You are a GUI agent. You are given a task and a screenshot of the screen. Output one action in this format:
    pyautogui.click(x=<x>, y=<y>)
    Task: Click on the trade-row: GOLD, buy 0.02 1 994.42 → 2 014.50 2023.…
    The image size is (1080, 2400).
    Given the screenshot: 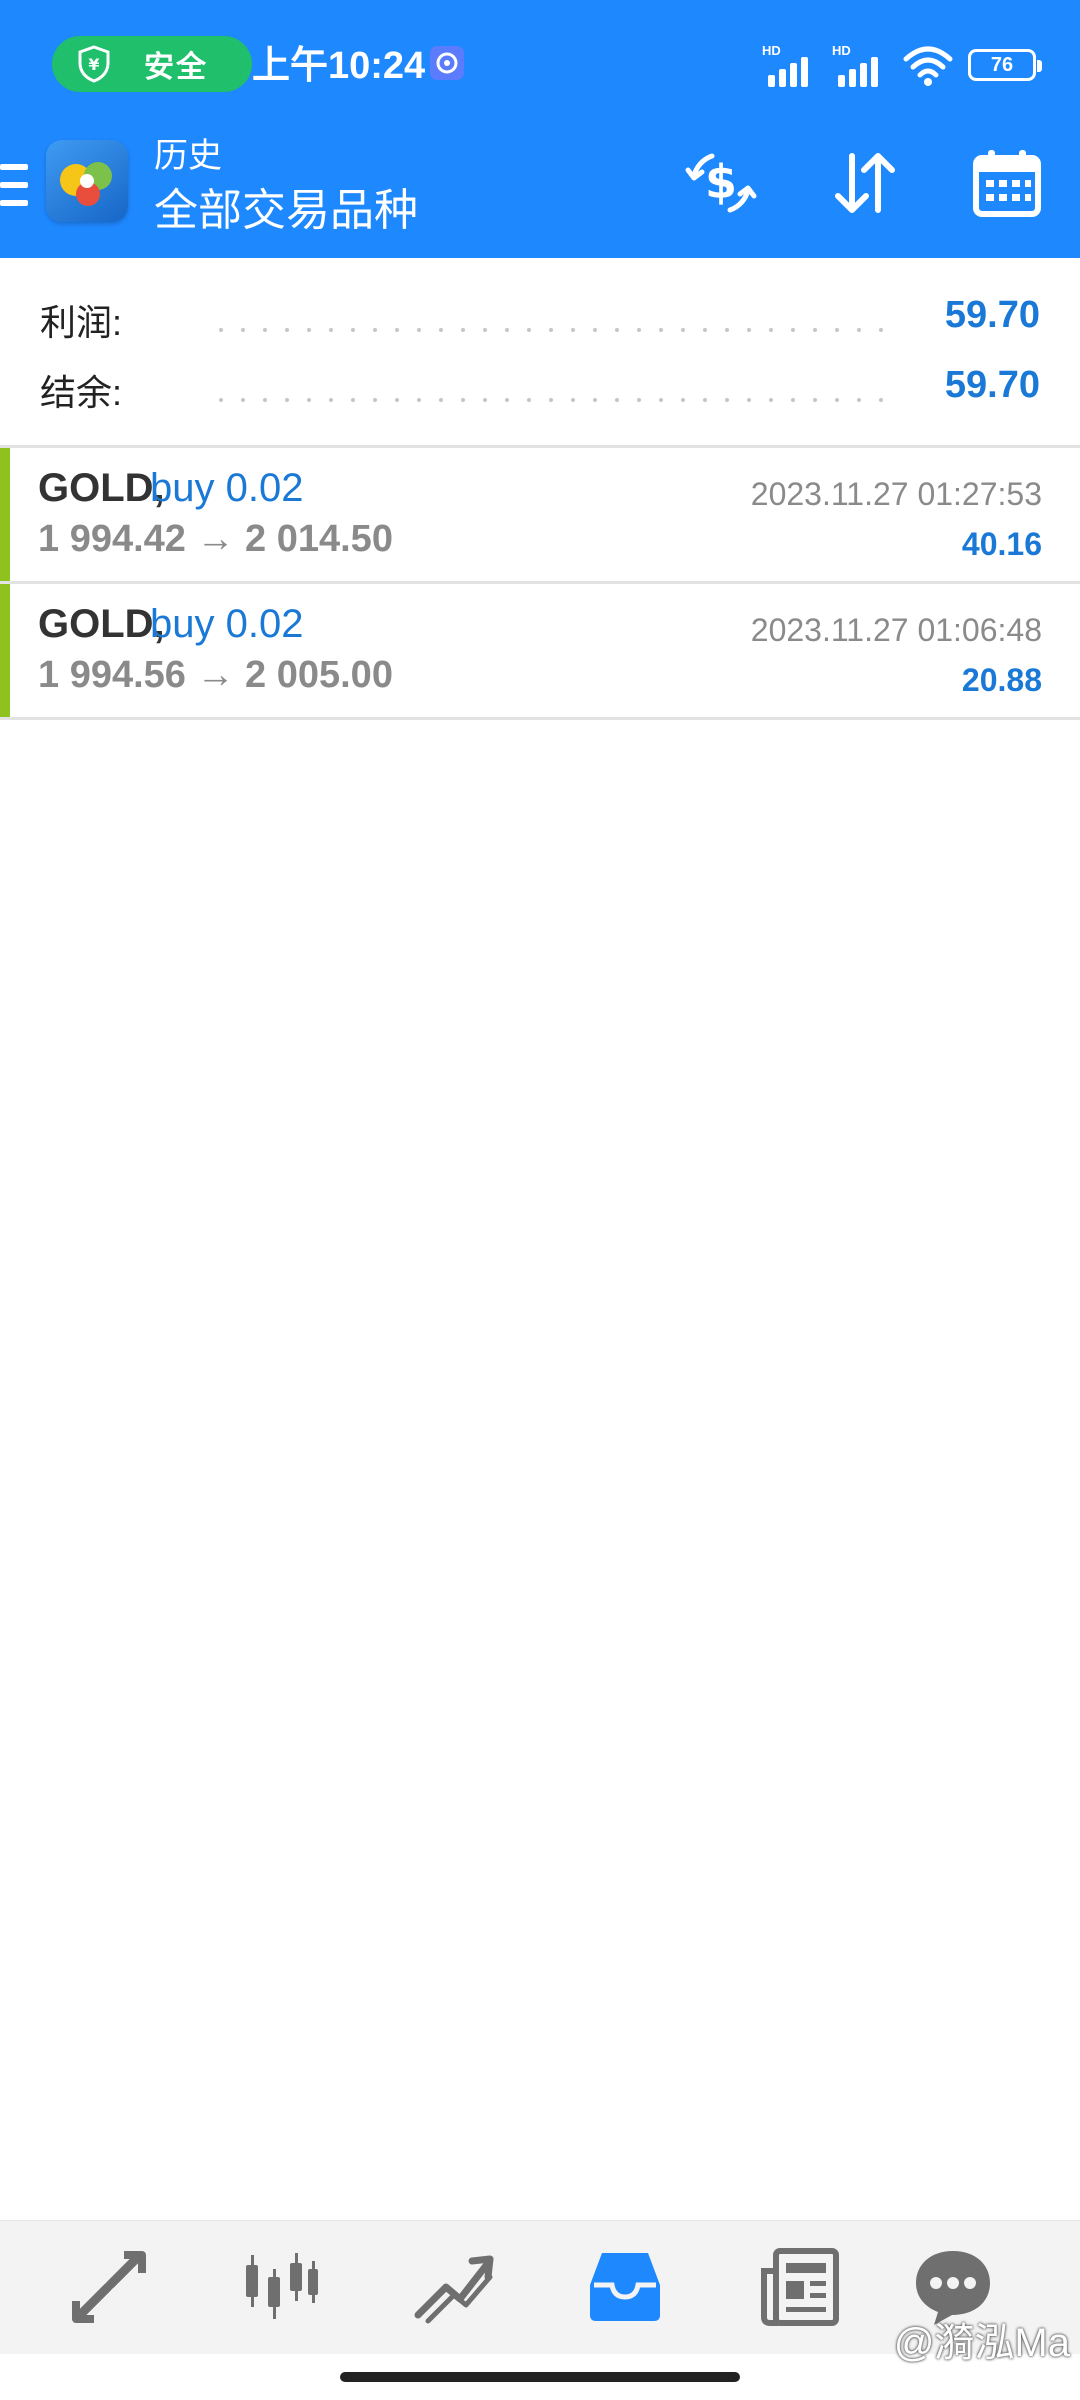 What is the action you would take?
    pyautogui.click(x=540, y=516)
    